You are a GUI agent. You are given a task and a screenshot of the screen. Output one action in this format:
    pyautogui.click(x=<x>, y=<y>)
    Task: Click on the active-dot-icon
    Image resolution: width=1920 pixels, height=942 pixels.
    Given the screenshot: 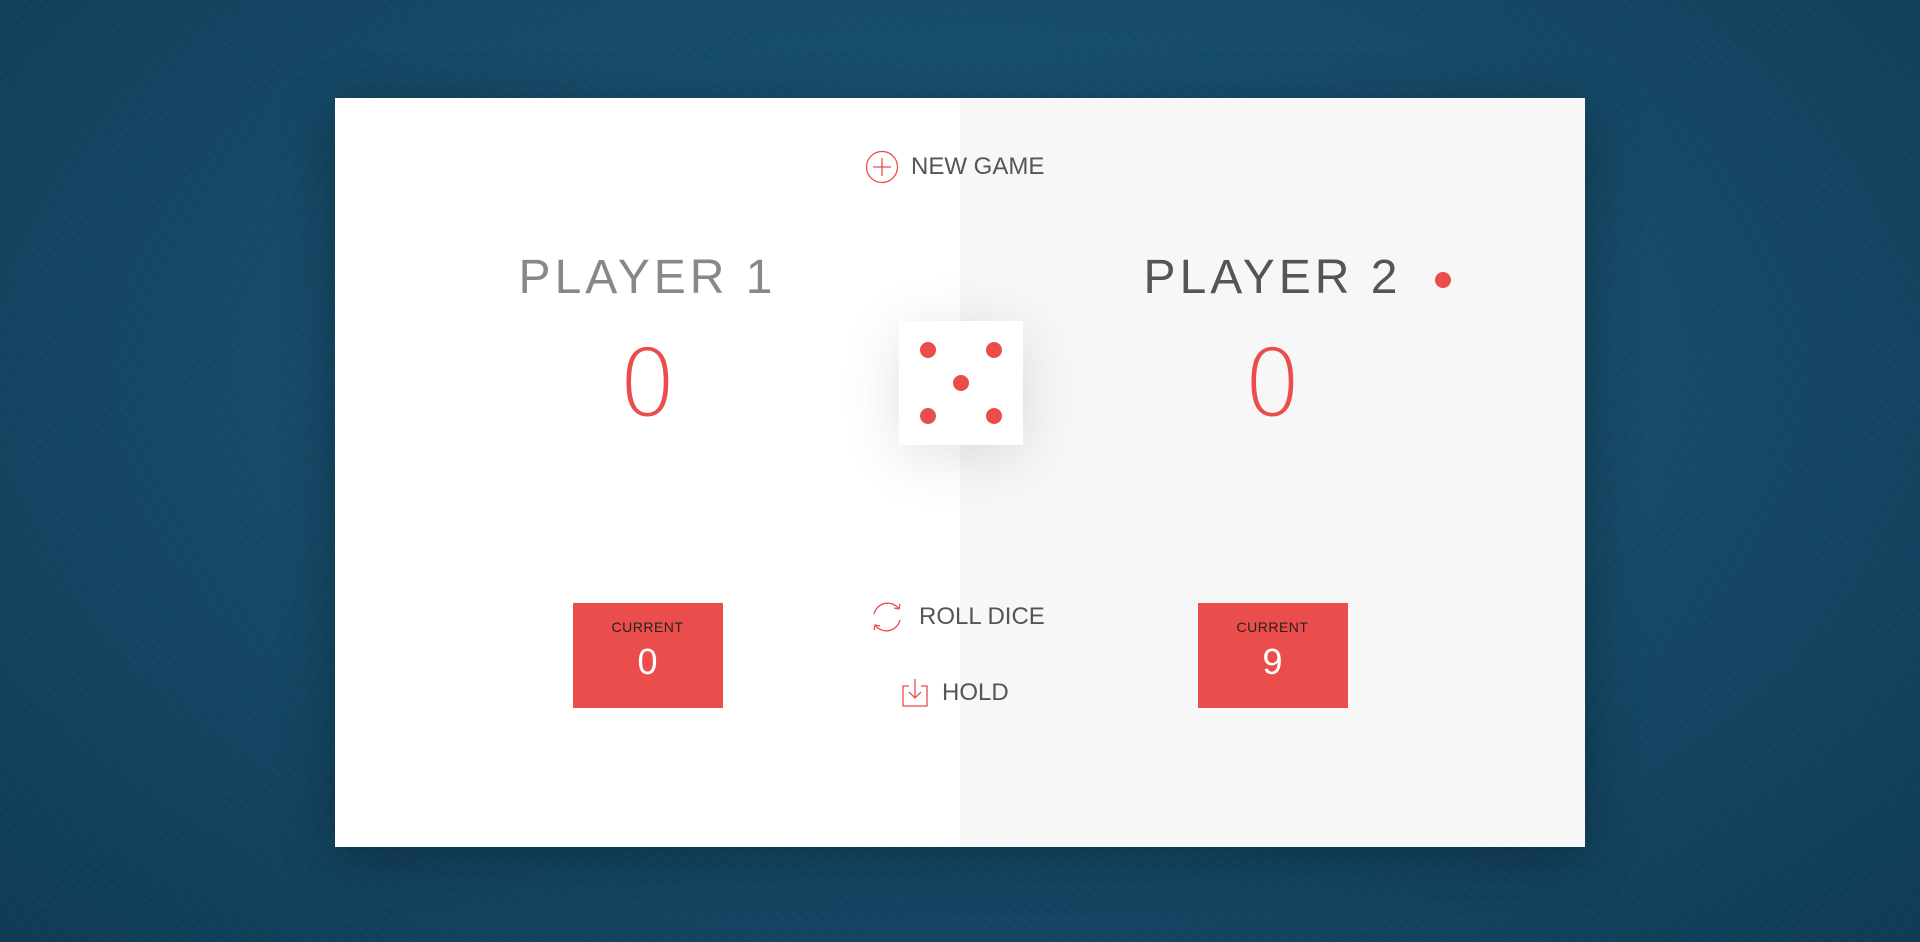 What is the action you would take?
    pyautogui.click(x=1443, y=280)
    